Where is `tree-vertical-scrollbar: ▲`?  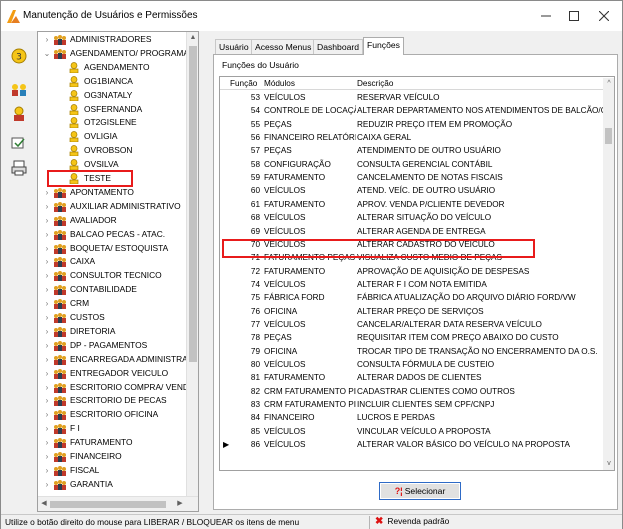
tree-vertical-scrollbar: ▲ is located at coordinates (192, 264).